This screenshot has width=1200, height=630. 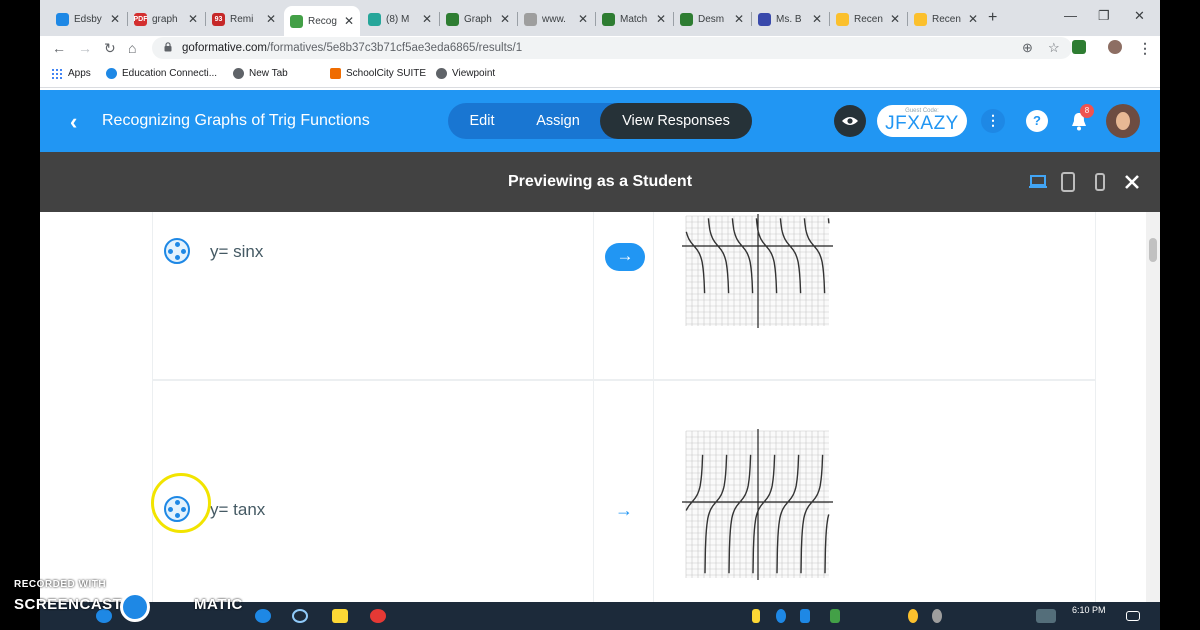 I want to click on browser-tab: Desm ✕, so click(x=712, y=19).